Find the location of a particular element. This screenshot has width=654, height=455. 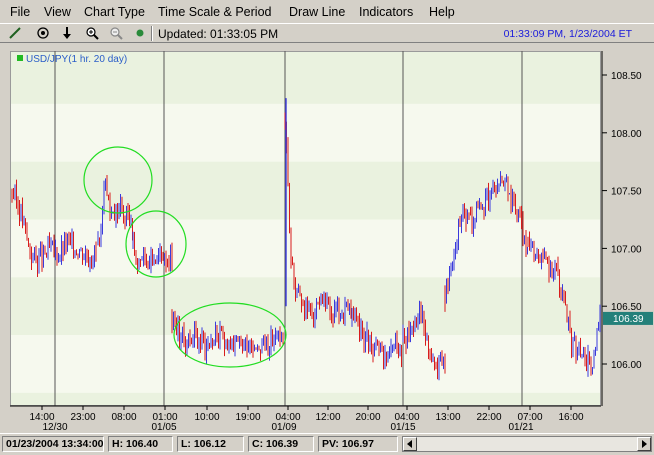

x-tick-label: 19:00 is located at coordinates (247, 417).